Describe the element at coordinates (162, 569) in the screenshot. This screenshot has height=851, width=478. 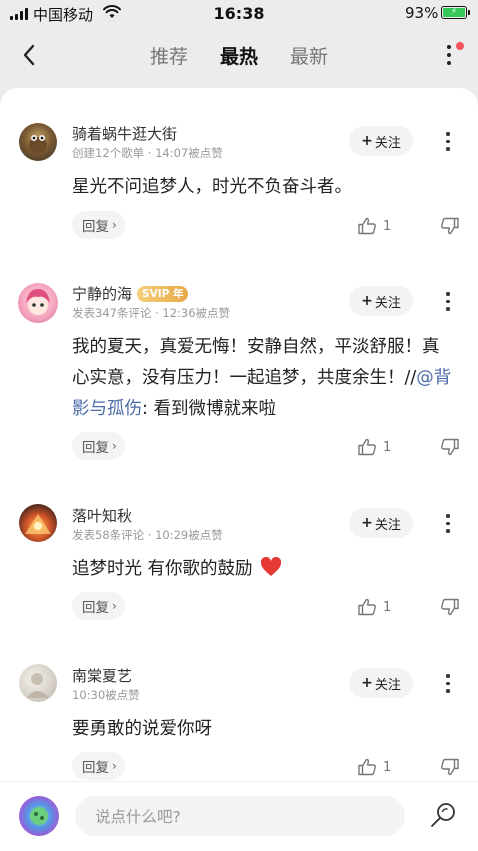
I see `comment-text-body: 追梦时光 有你歌的鼓励` at that location.